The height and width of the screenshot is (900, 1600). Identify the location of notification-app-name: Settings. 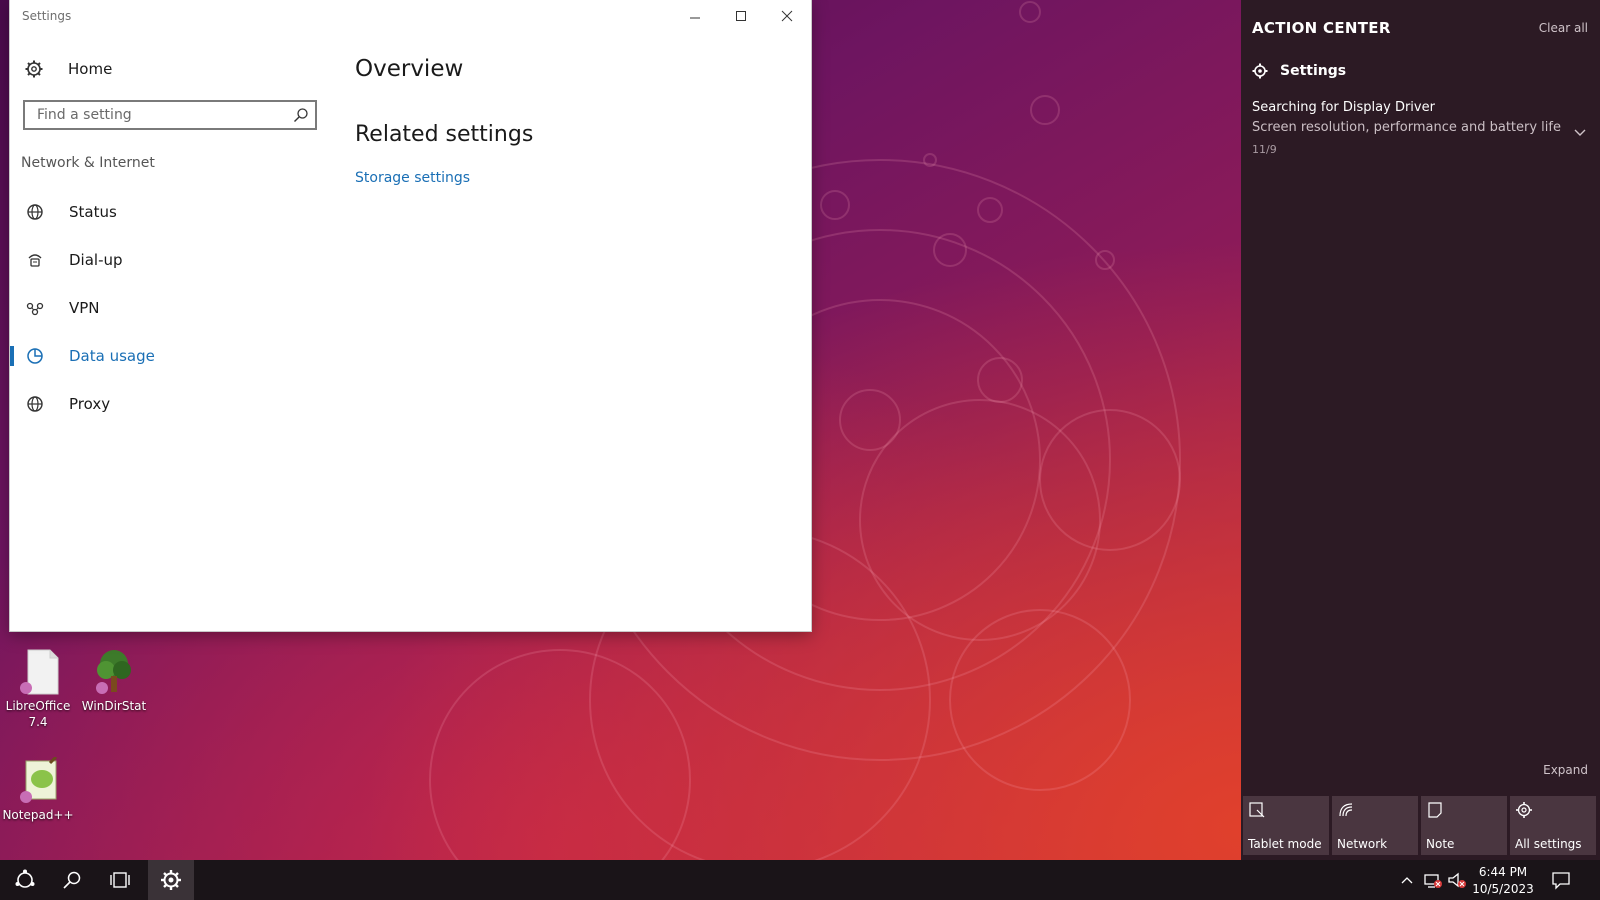
(1313, 71).